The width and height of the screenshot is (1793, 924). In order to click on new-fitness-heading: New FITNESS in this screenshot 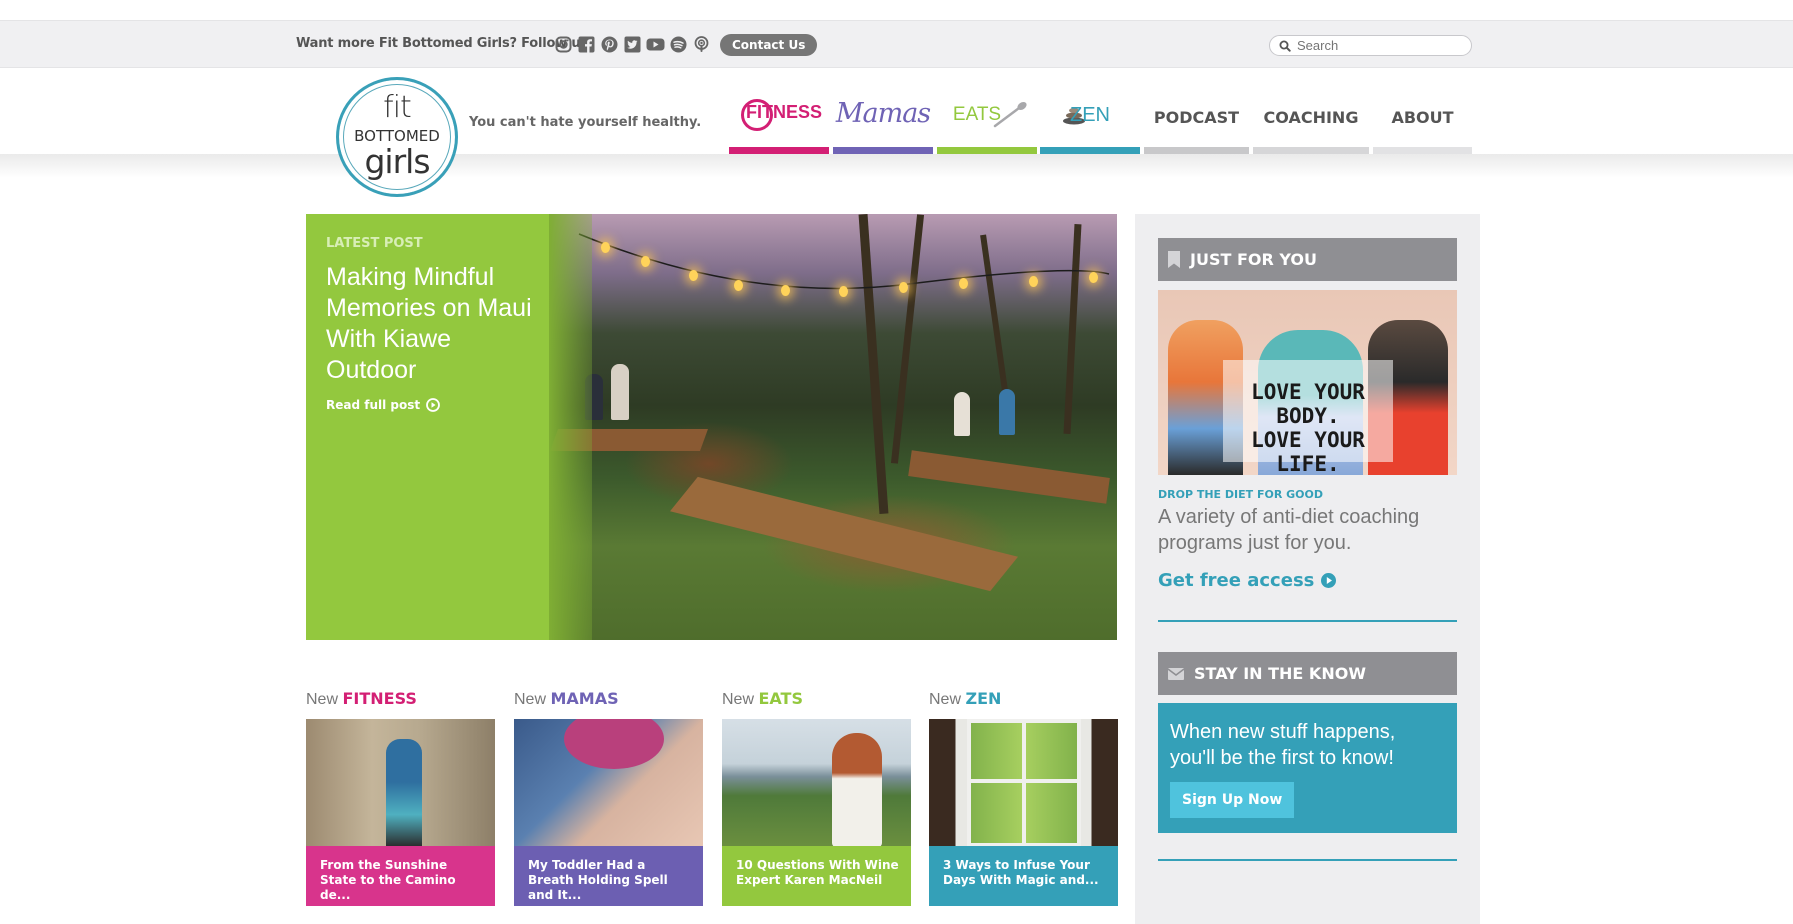, I will do `click(361, 699)`.